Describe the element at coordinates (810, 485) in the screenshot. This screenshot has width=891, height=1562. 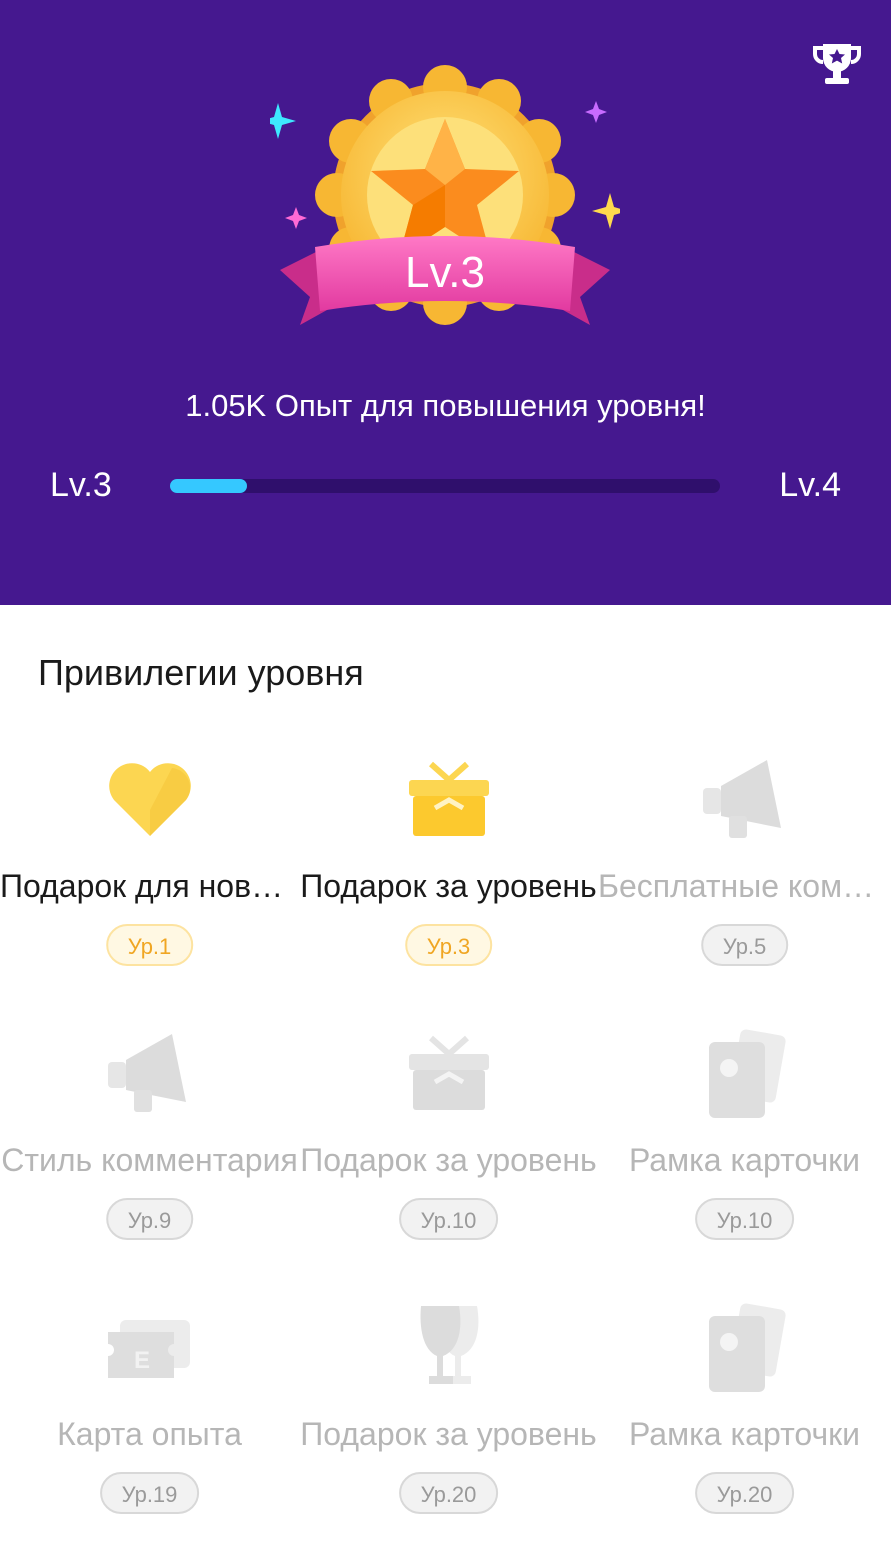
I see `next-level-label: Lv.4` at that location.